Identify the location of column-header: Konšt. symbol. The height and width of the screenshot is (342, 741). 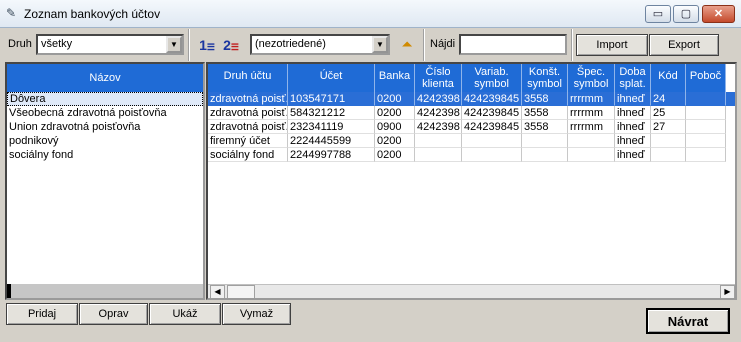
(545, 78).